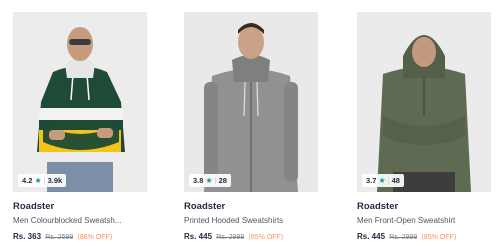  I want to click on rating-value: 3.8, so click(198, 180).